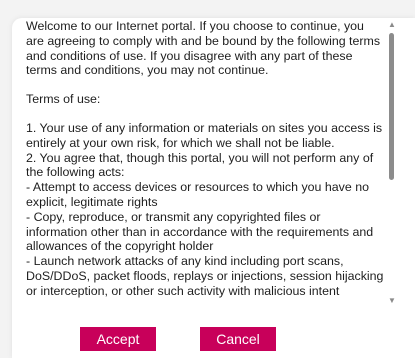 This screenshot has width=415, height=358. I want to click on terms-scrollbar: ▲ ▼, so click(392, 163).